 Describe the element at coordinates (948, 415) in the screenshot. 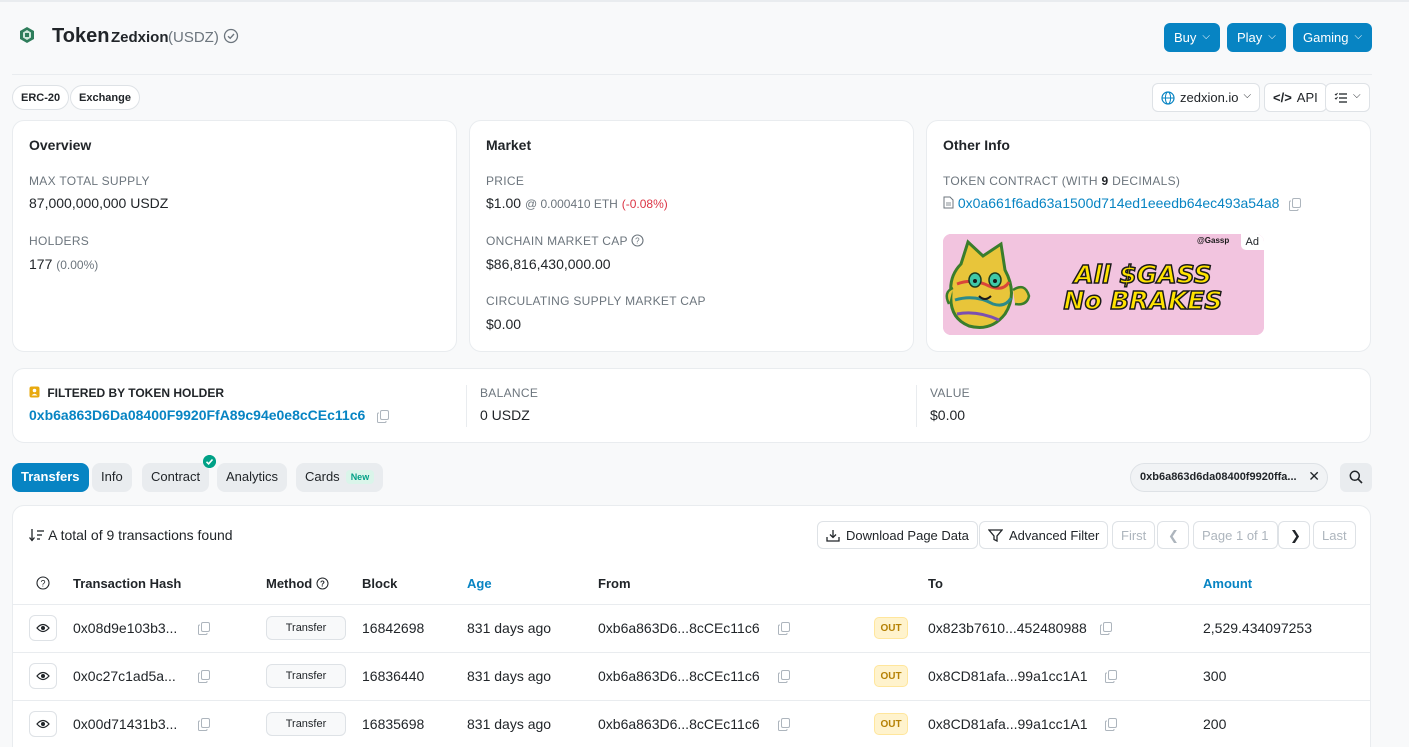

I see `value-value: $0.00` at that location.